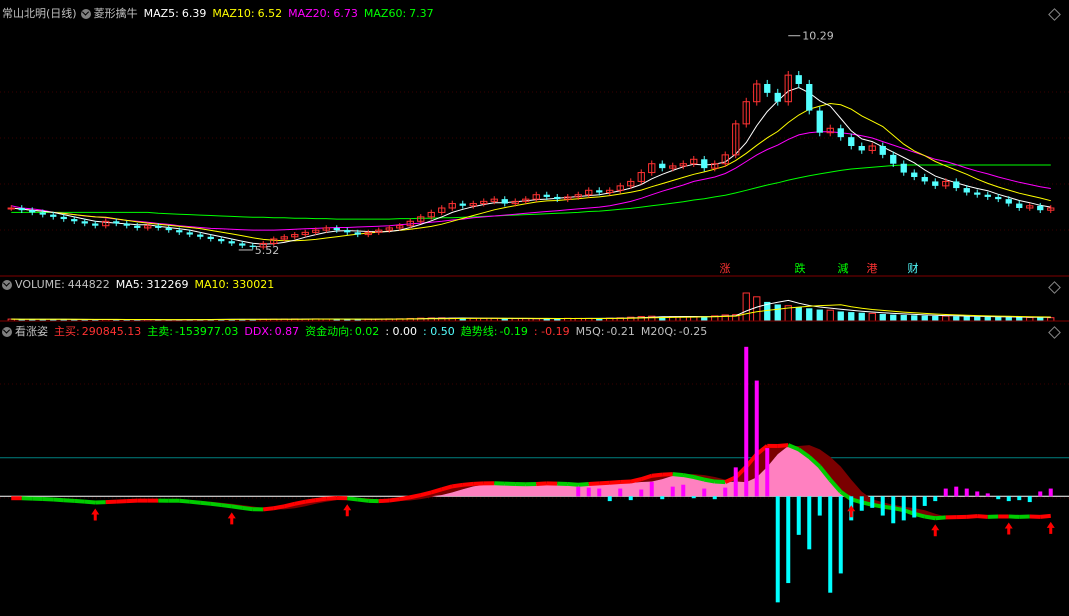 The height and width of the screenshot is (616, 1069). Describe the element at coordinates (287, 331) in the screenshot. I see `ddx-value: 0.87` at that location.